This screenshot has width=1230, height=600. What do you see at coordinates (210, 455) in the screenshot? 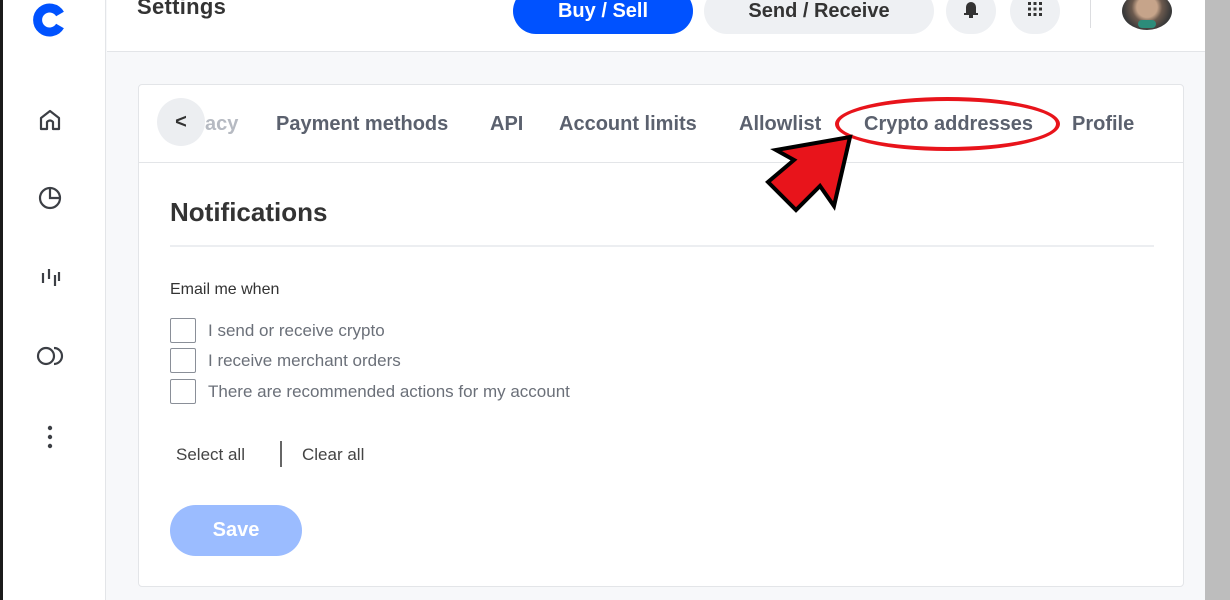
I see `select-all-button: Select all` at bounding box center [210, 455].